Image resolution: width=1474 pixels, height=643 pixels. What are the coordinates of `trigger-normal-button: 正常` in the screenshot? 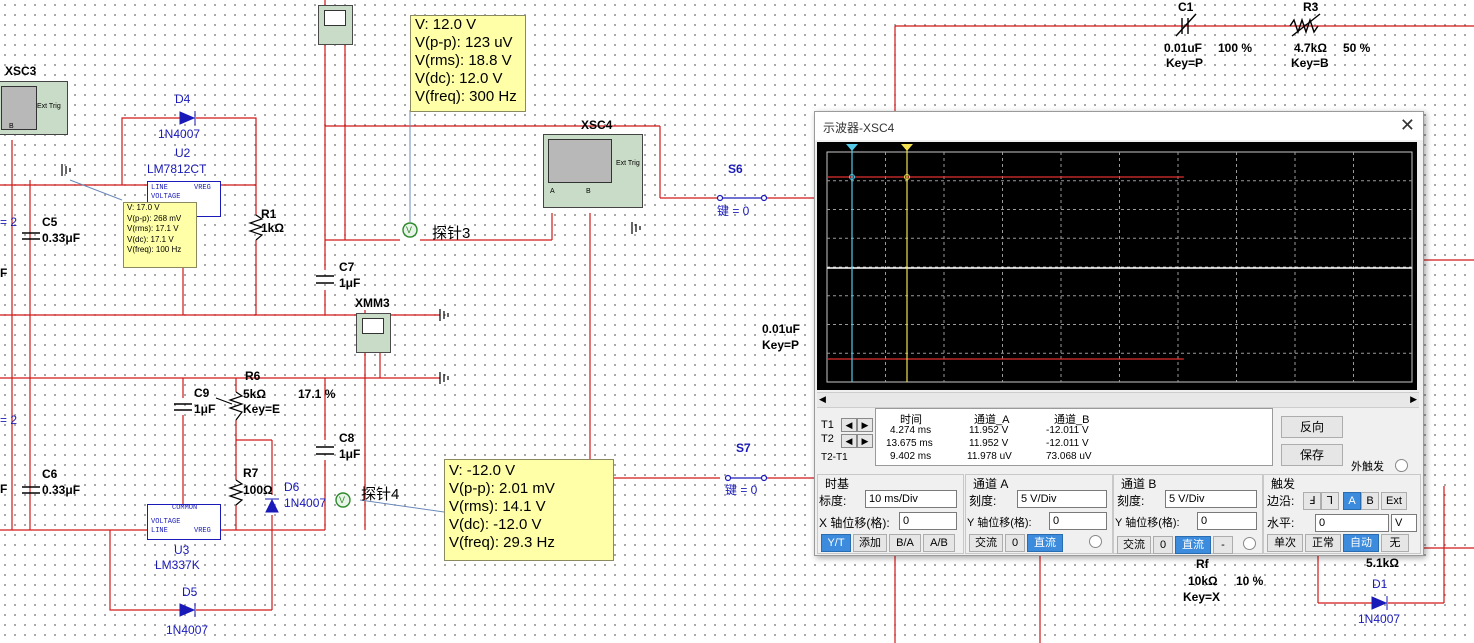 It's located at (1323, 543).